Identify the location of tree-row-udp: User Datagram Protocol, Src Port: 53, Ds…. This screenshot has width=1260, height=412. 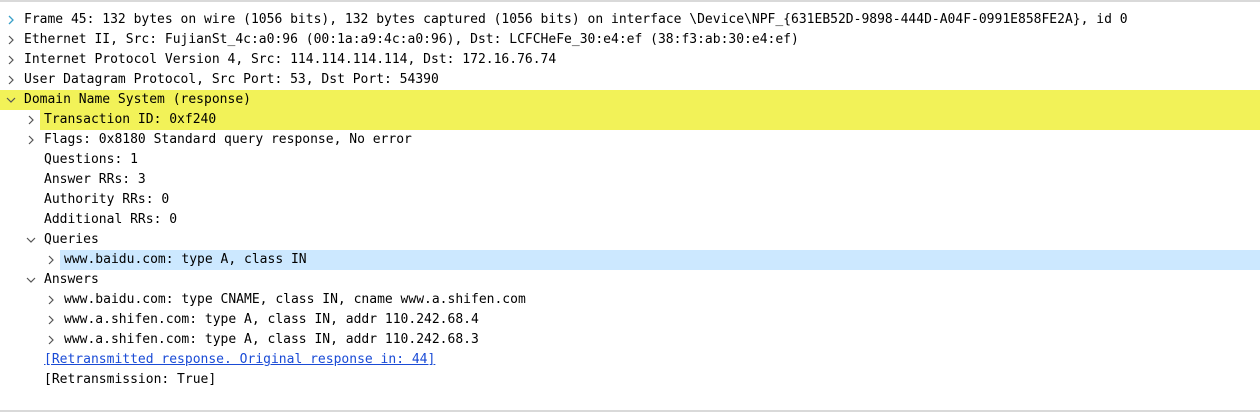
(630, 80).